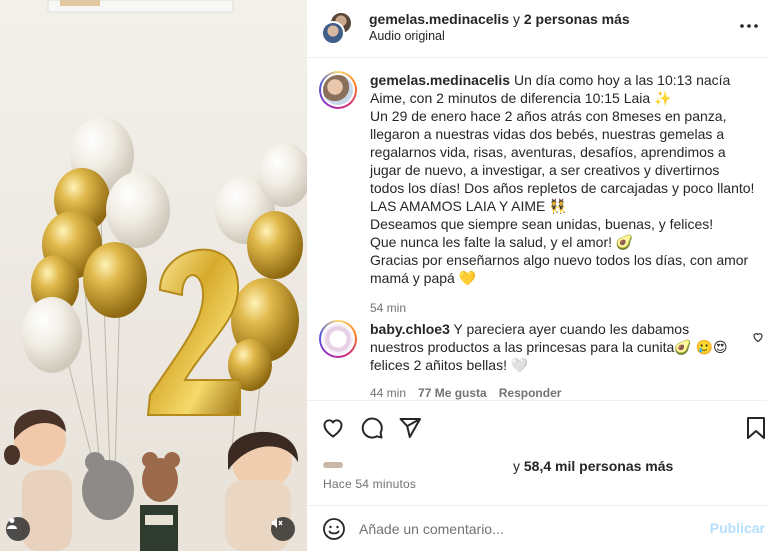  I want to click on caption-username: gemelas.medinacelis, so click(440, 80).